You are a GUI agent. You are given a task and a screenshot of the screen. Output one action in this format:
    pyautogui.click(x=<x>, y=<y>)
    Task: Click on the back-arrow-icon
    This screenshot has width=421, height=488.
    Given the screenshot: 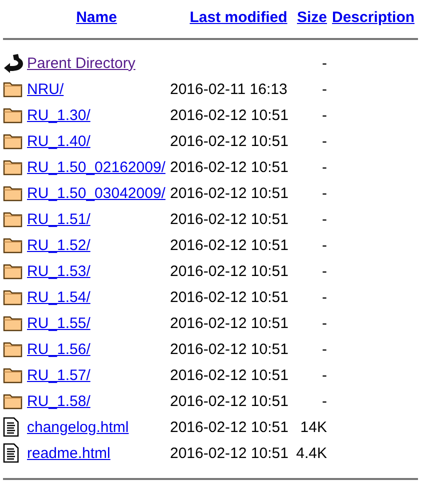 What is the action you would take?
    pyautogui.click(x=14, y=63)
    